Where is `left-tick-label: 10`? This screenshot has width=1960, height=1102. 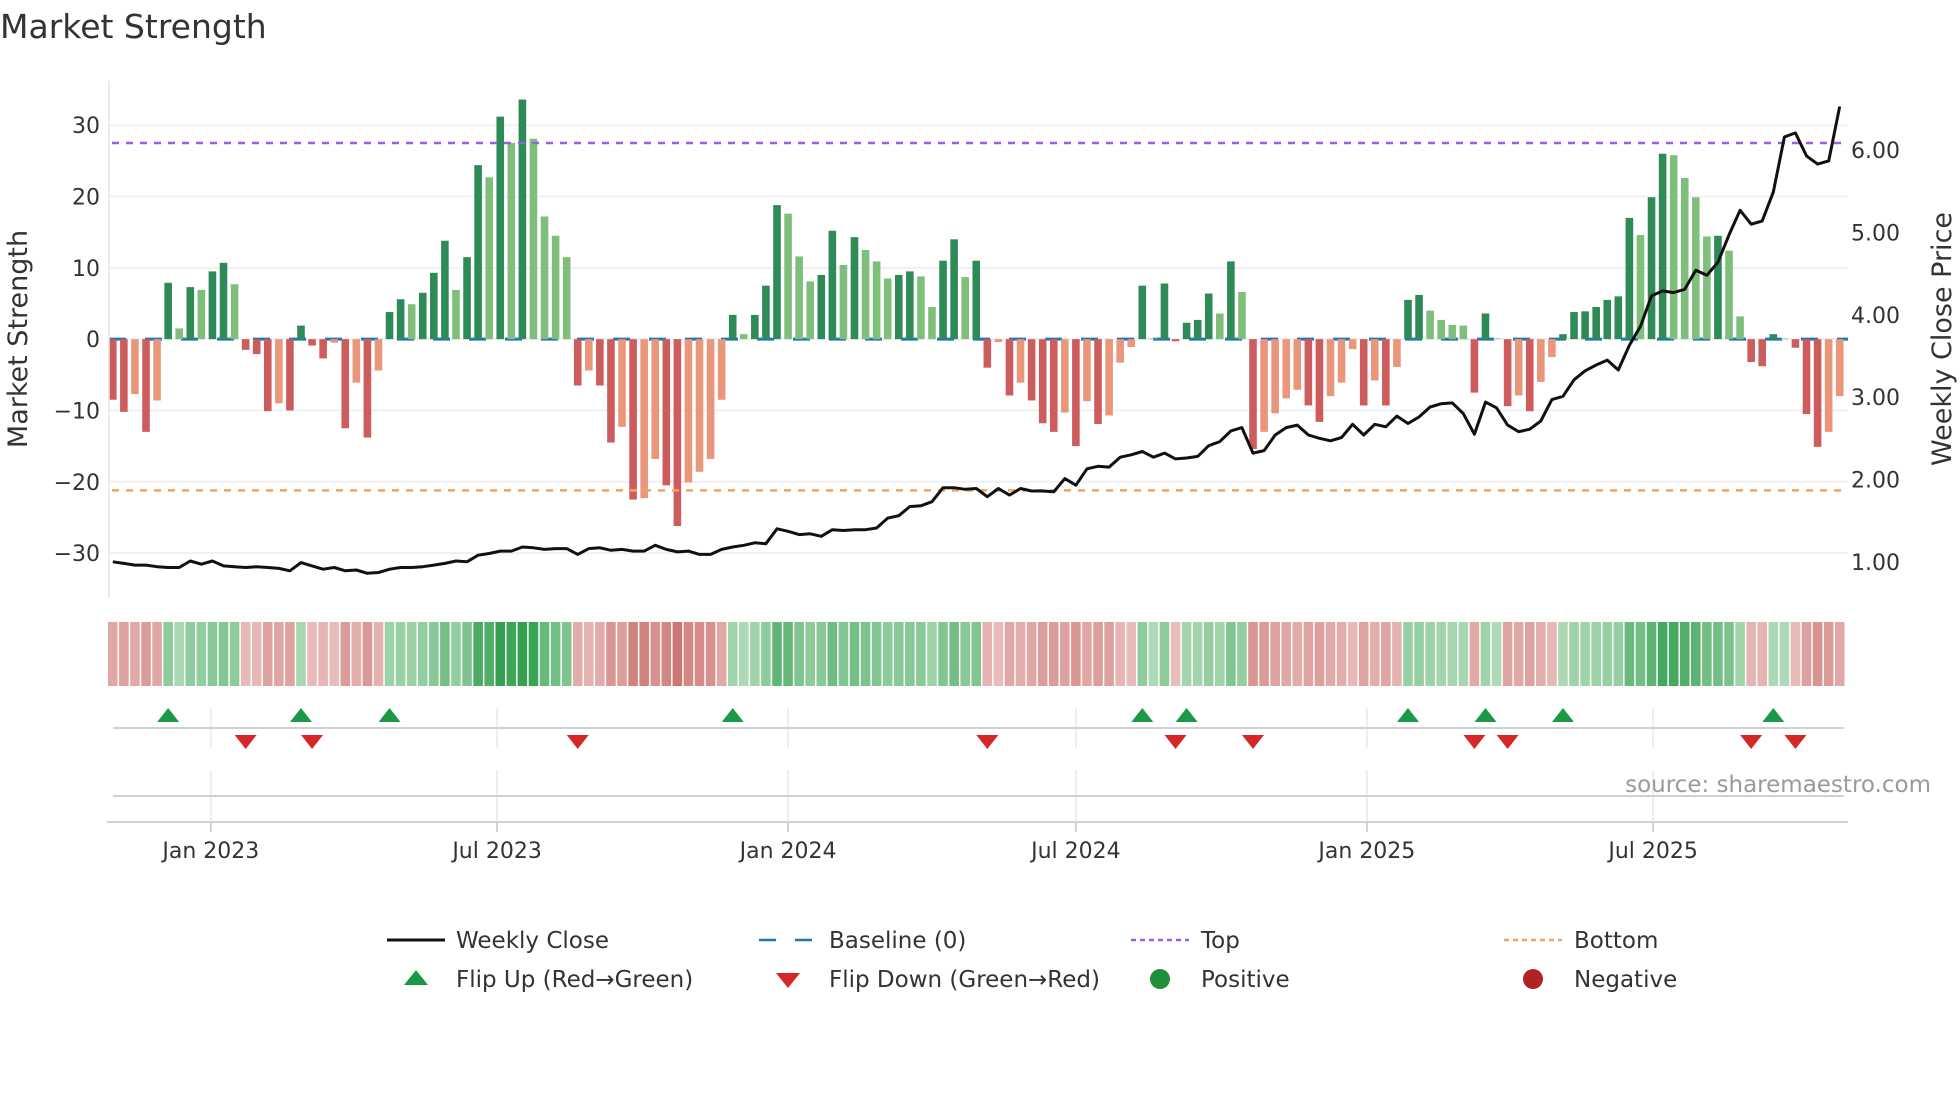
left-tick-label: 10 is located at coordinates (86, 269).